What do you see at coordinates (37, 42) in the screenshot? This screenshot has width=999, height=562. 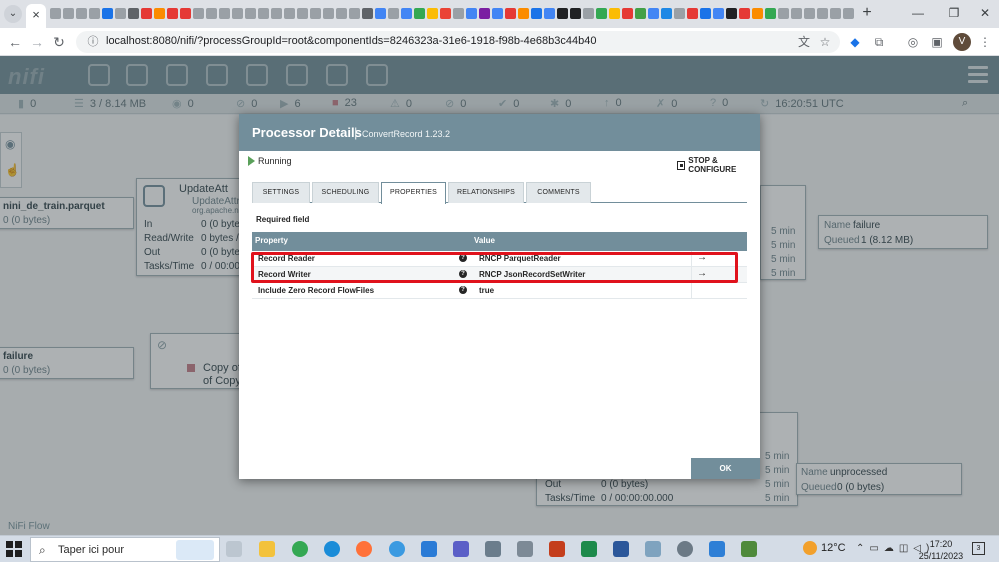 I see `forward-arrow-icon: →` at bounding box center [37, 42].